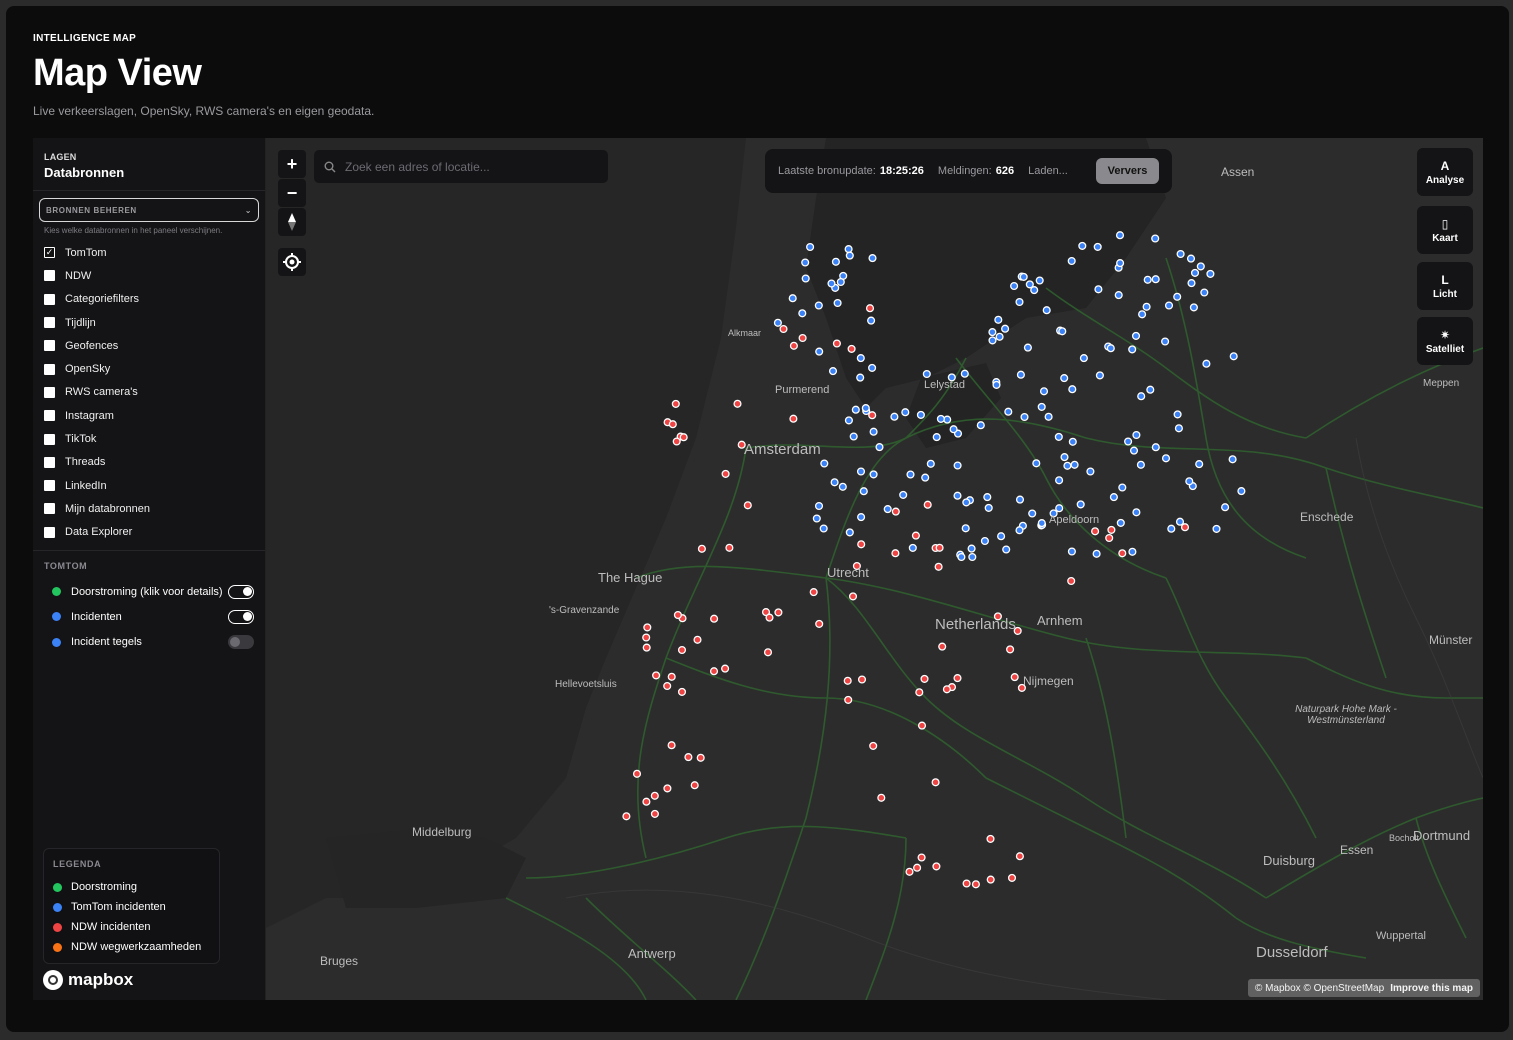 The width and height of the screenshot is (1513, 1040). What do you see at coordinates (149, 322) in the screenshot?
I see `source-checkbox-item: Tijdlijn` at bounding box center [149, 322].